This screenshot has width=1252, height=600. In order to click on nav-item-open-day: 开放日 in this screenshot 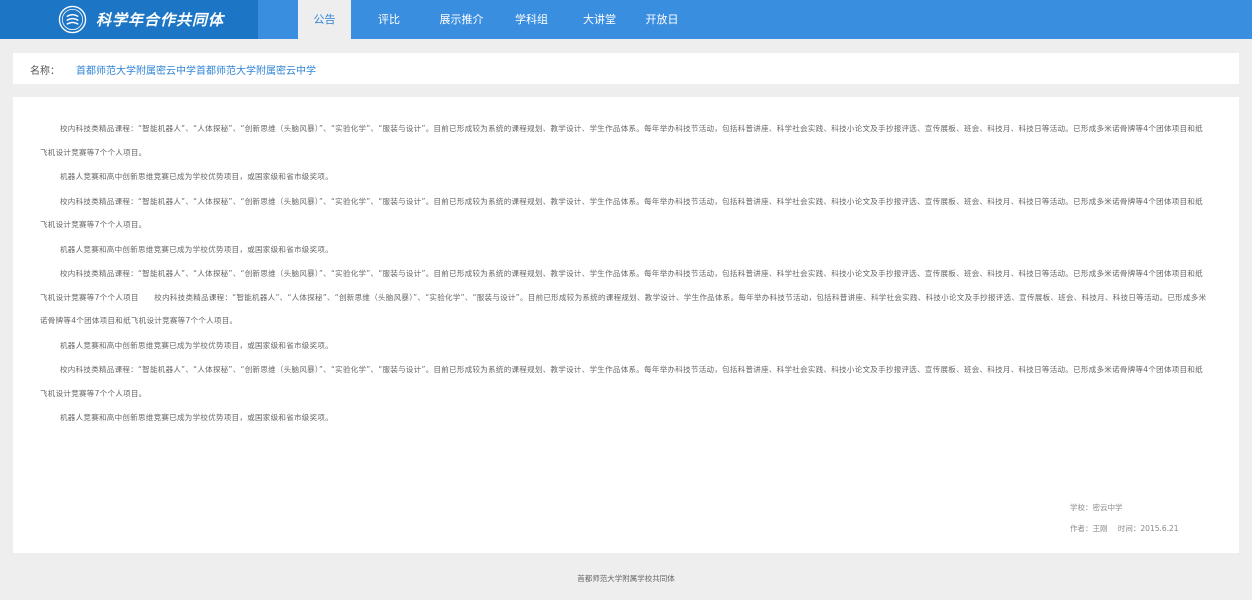, I will do `click(662, 19)`.